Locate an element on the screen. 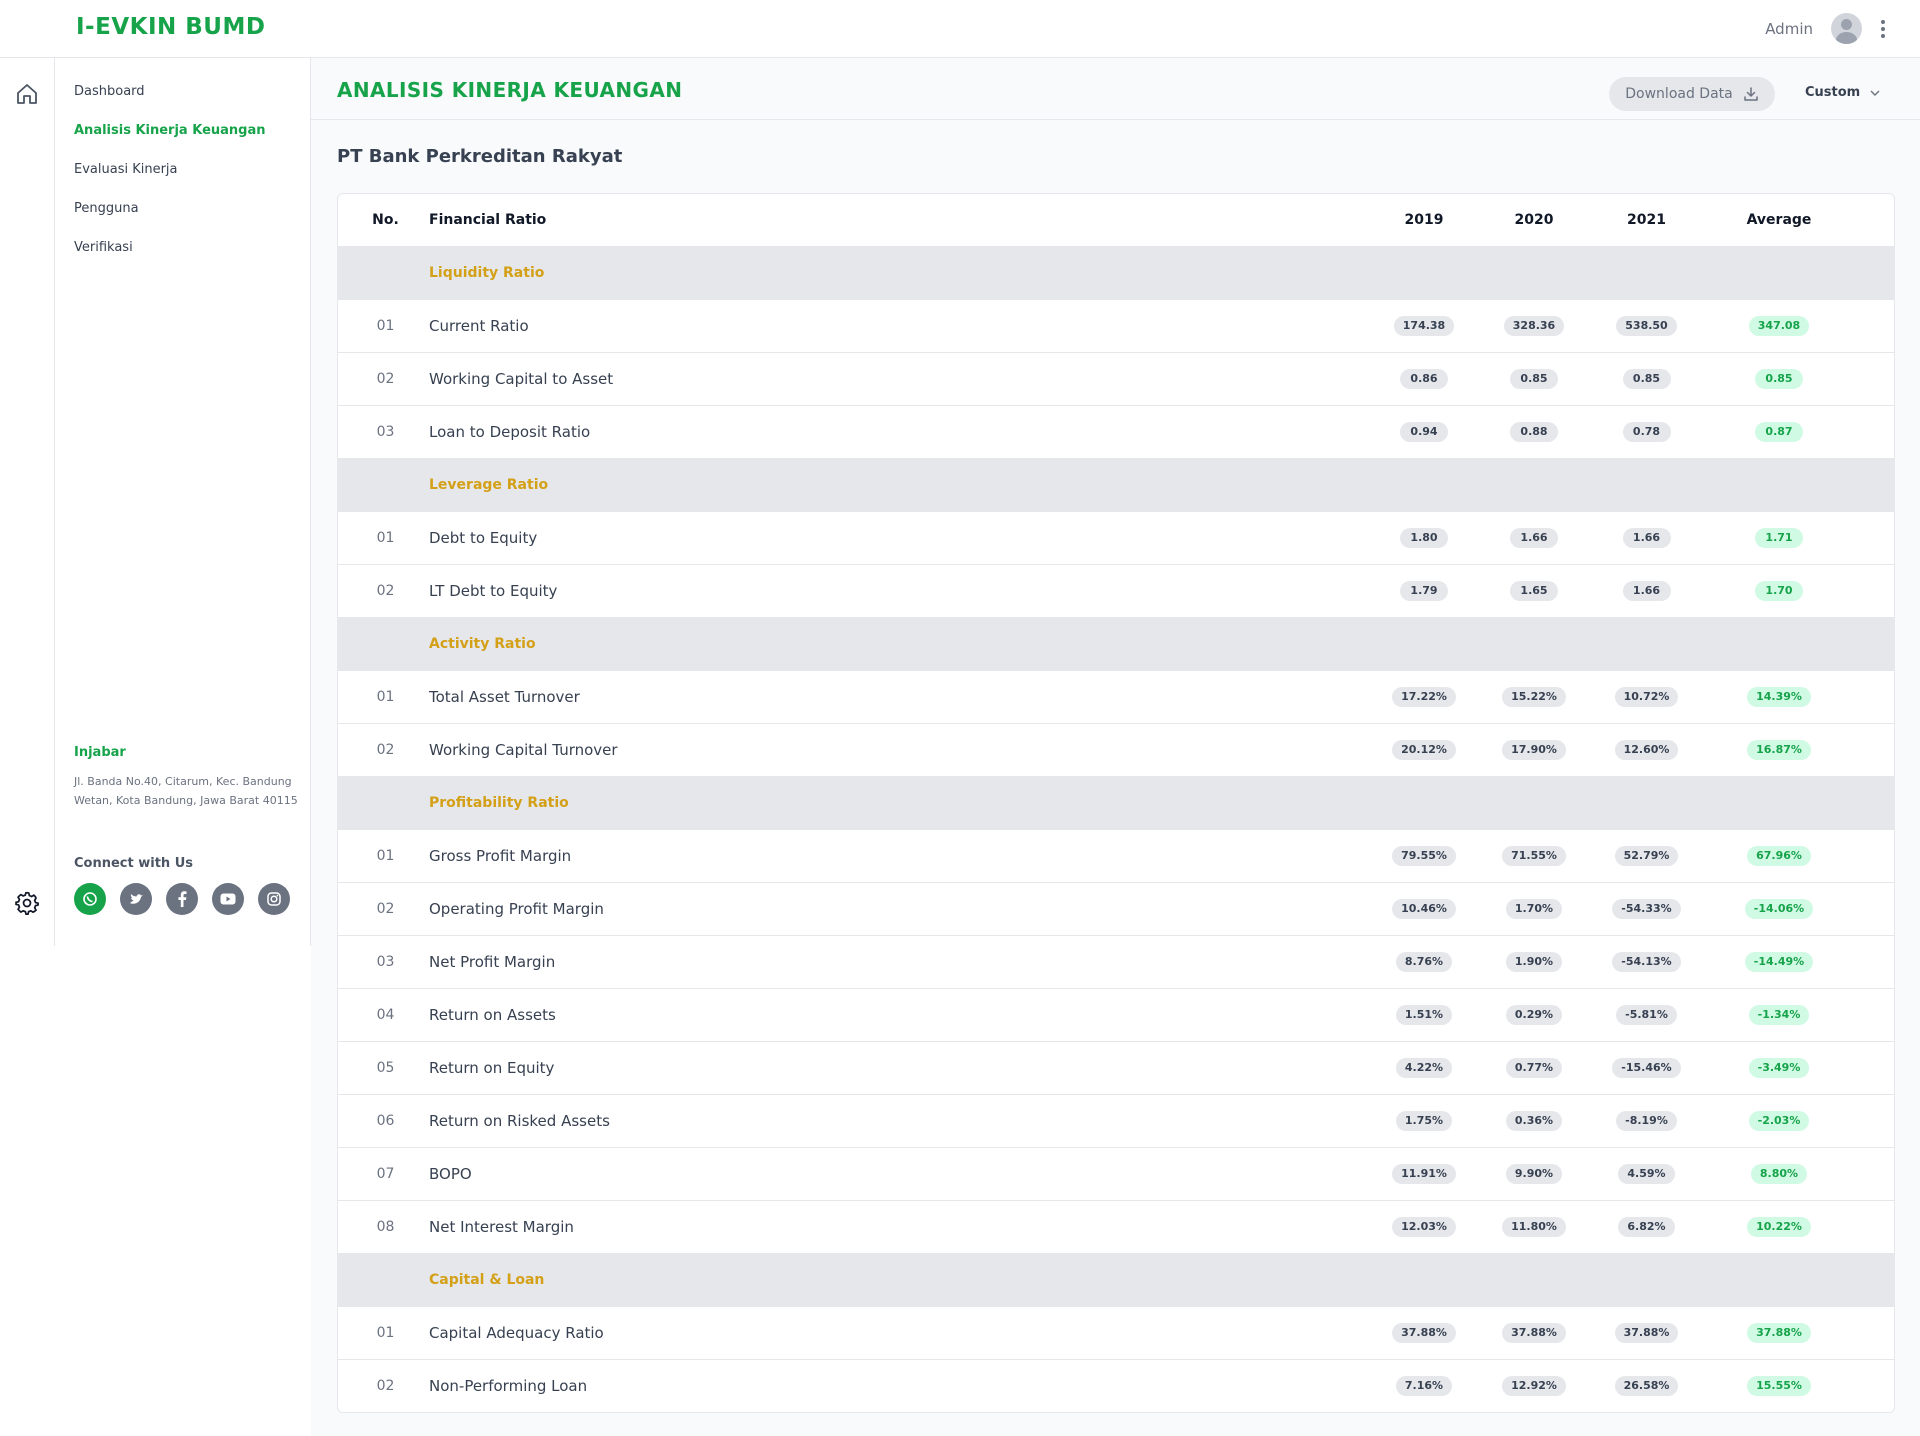  value-2021: -54.33% is located at coordinates (1646, 909).